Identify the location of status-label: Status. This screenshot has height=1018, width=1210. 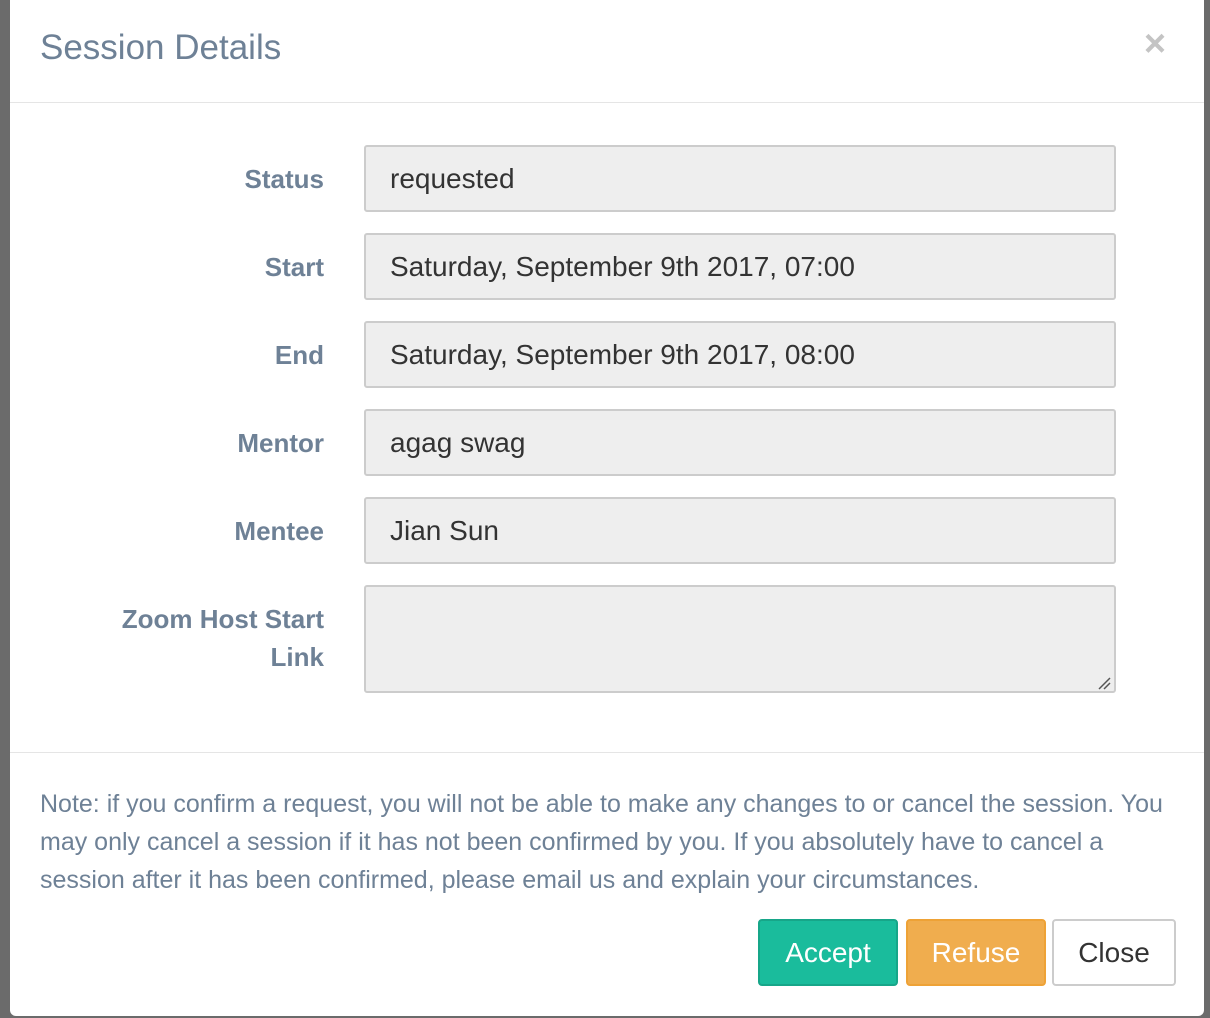
(284, 179).